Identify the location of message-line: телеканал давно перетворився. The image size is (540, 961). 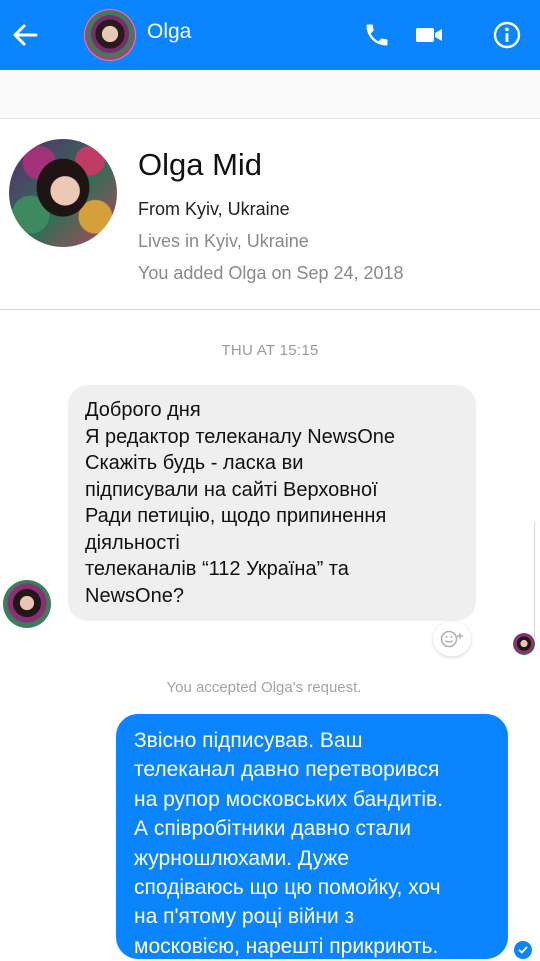
(287, 770).